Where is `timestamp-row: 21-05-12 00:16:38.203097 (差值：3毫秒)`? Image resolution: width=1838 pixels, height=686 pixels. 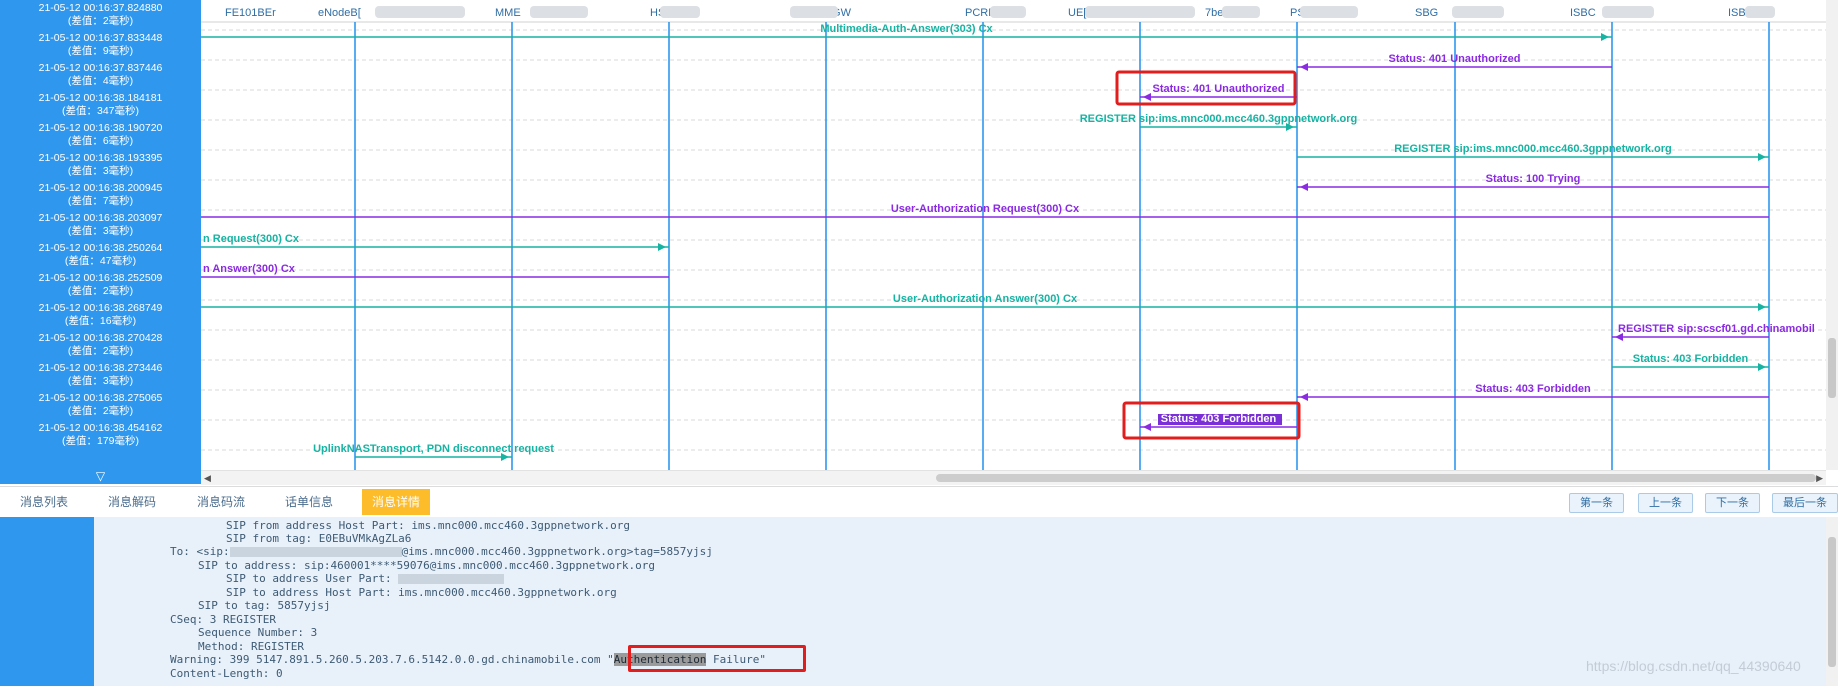 timestamp-row: 21-05-12 00:16:38.203097 (差值：3毫秒) is located at coordinates (100, 227).